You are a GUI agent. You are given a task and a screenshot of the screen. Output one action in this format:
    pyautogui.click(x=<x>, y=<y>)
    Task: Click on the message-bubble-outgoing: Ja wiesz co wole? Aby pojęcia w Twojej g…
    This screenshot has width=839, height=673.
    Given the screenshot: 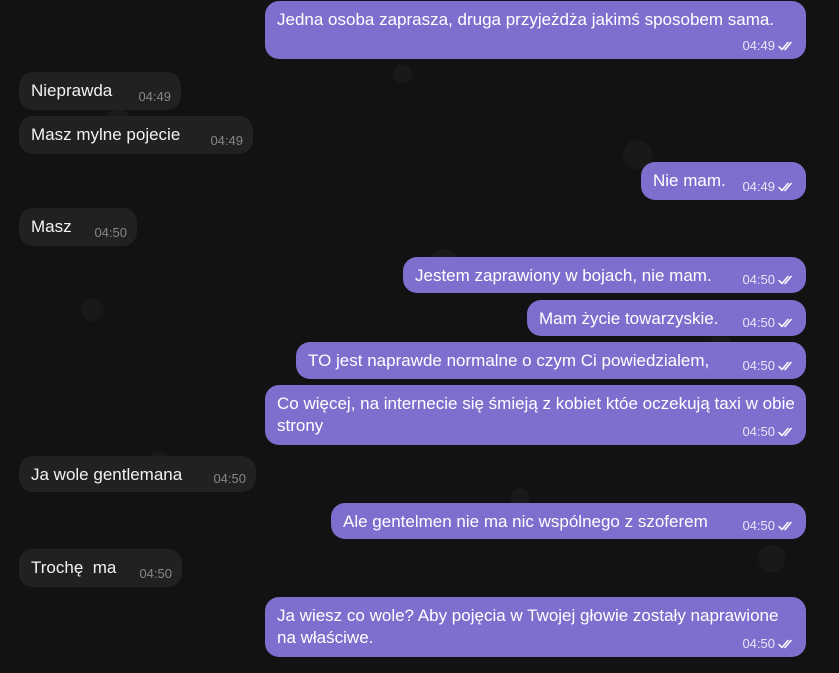 What is the action you would take?
    pyautogui.click(x=535, y=627)
    